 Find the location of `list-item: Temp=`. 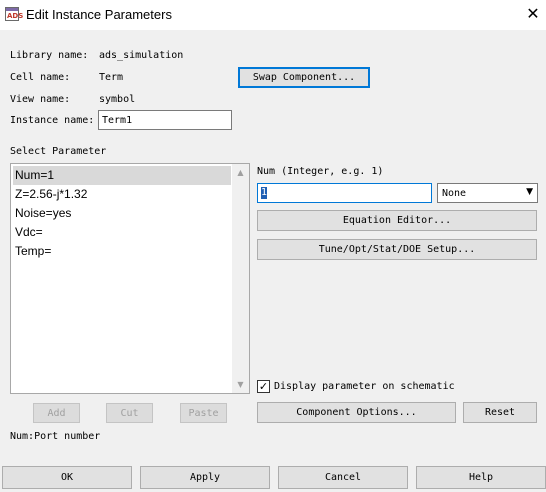

list-item: Temp= is located at coordinates (122, 251).